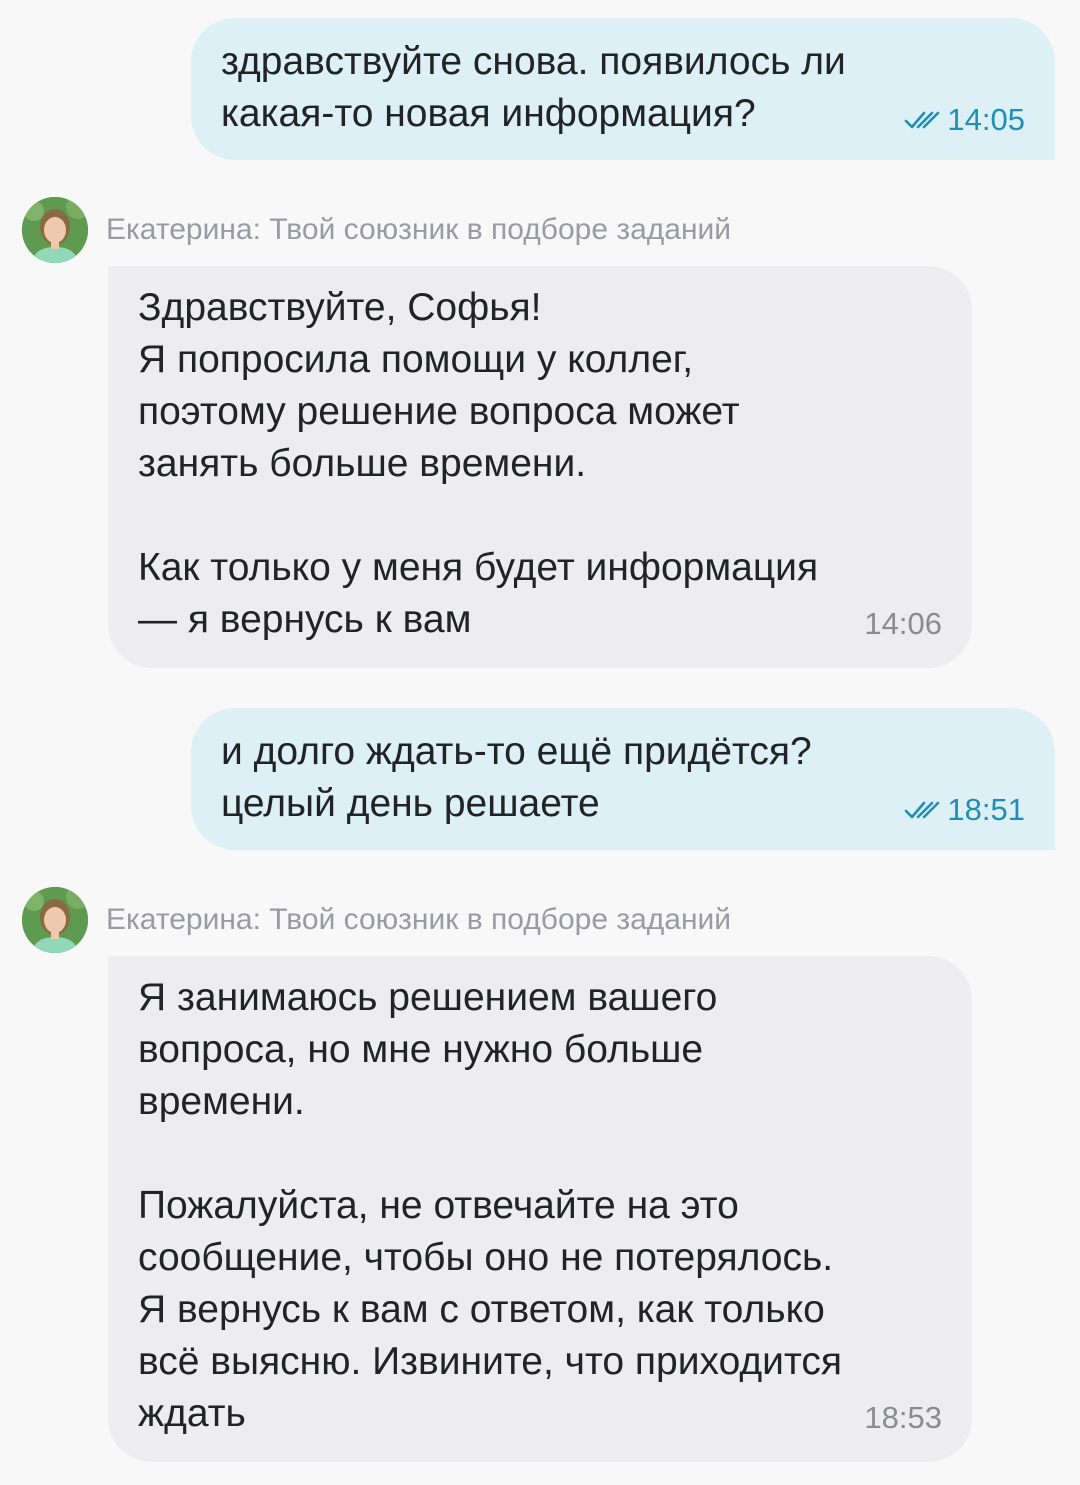 Image resolution: width=1080 pixels, height=1485 pixels. I want to click on message-time: 14:05, so click(986, 119).